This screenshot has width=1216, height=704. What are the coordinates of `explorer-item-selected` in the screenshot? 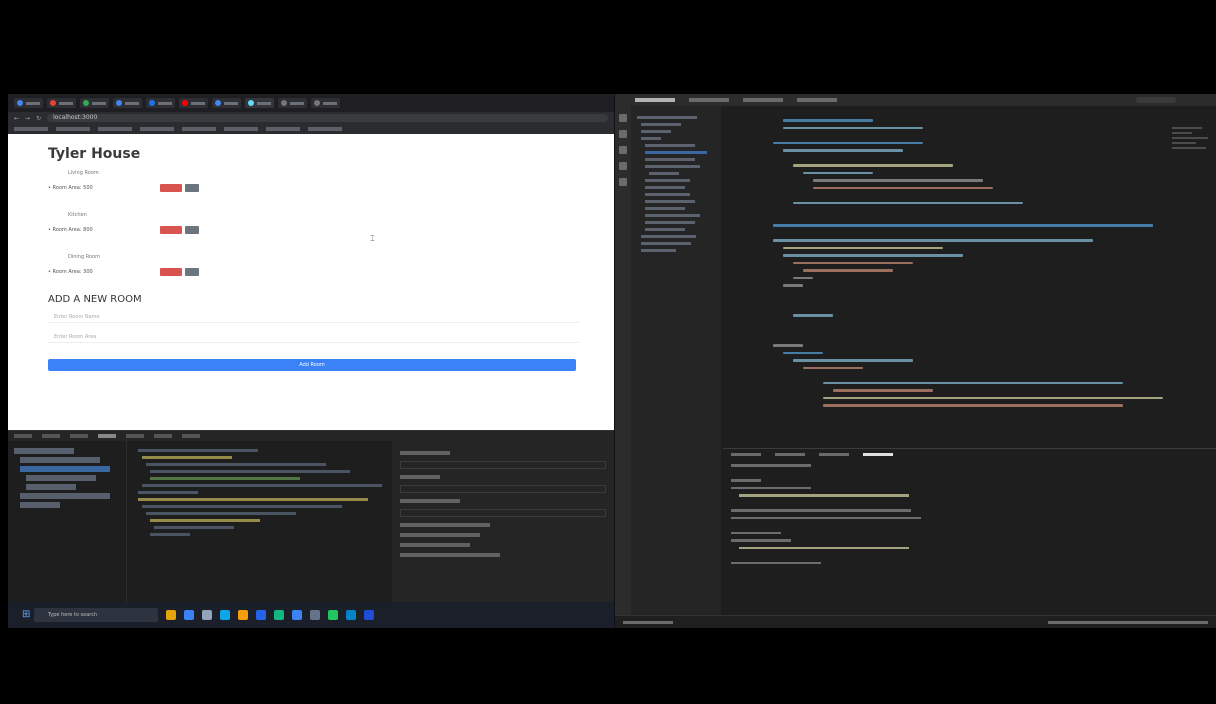 It's located at (676, 152).